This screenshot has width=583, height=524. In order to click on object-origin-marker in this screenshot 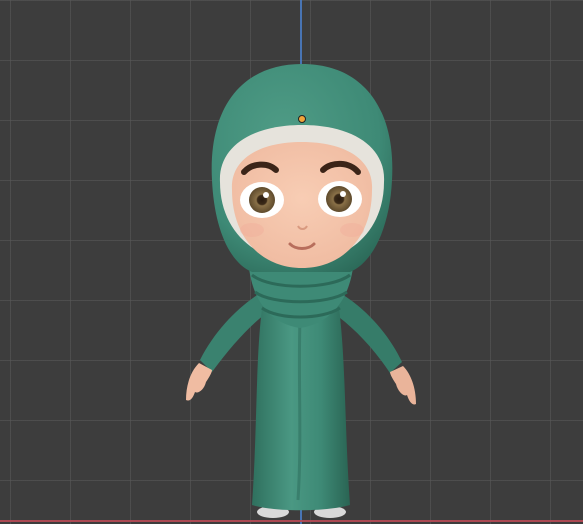, I will do `click(302, 119)`.